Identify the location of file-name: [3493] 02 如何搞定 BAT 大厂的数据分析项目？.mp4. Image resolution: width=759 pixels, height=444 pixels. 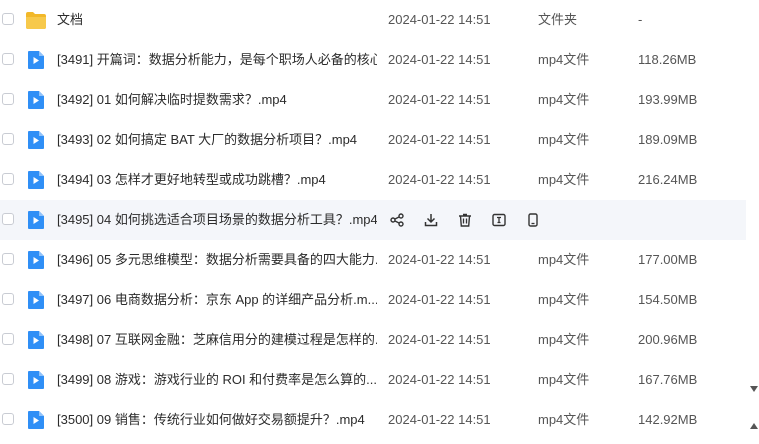
(217, 140).